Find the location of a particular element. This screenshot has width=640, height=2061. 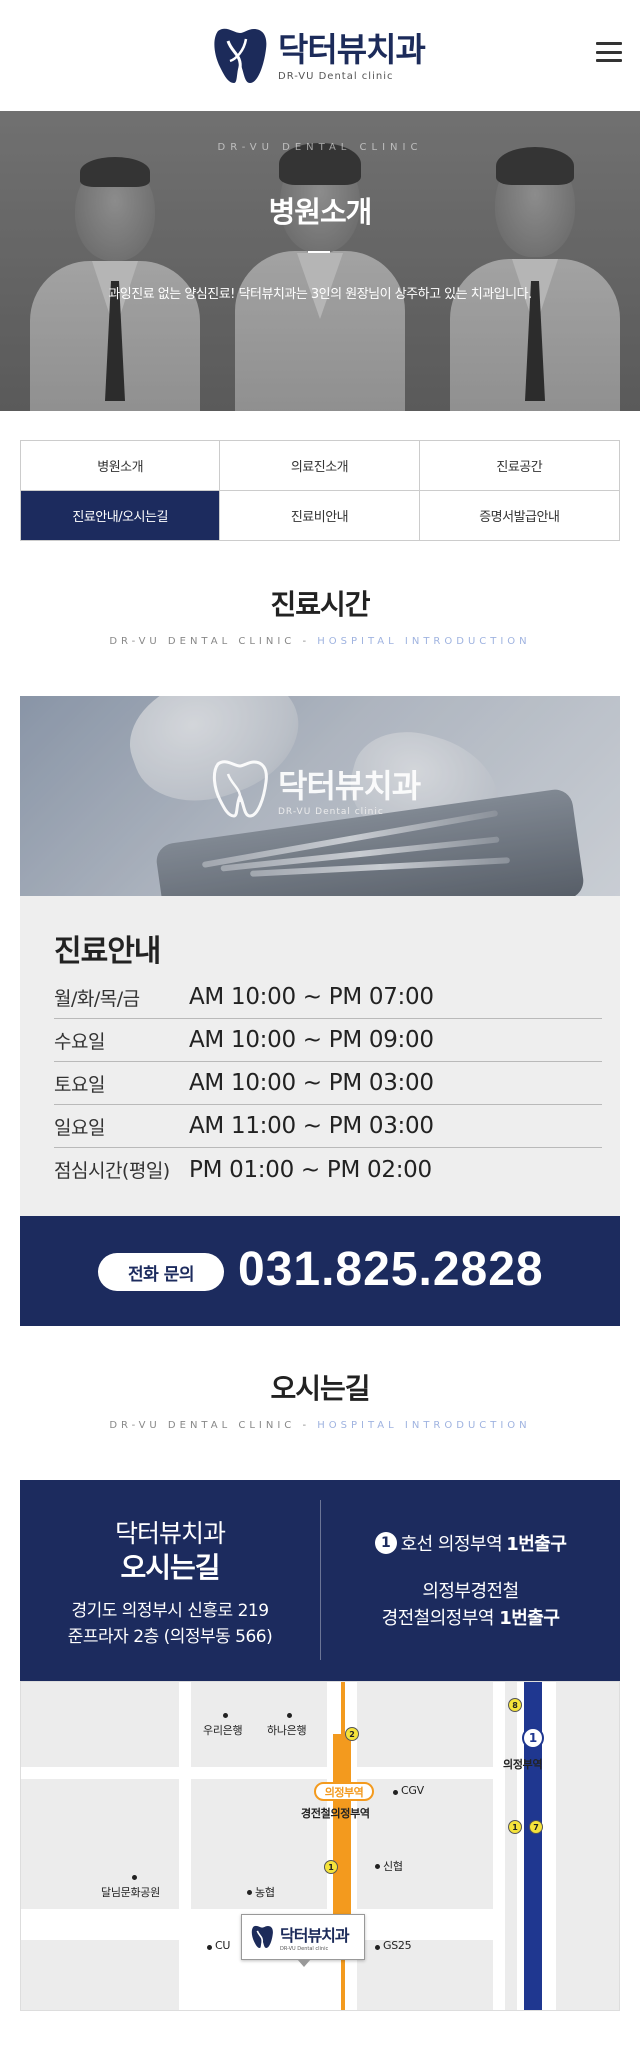

subway-station-text: 호선 의정부역 is located at coordinates (451, 1544).